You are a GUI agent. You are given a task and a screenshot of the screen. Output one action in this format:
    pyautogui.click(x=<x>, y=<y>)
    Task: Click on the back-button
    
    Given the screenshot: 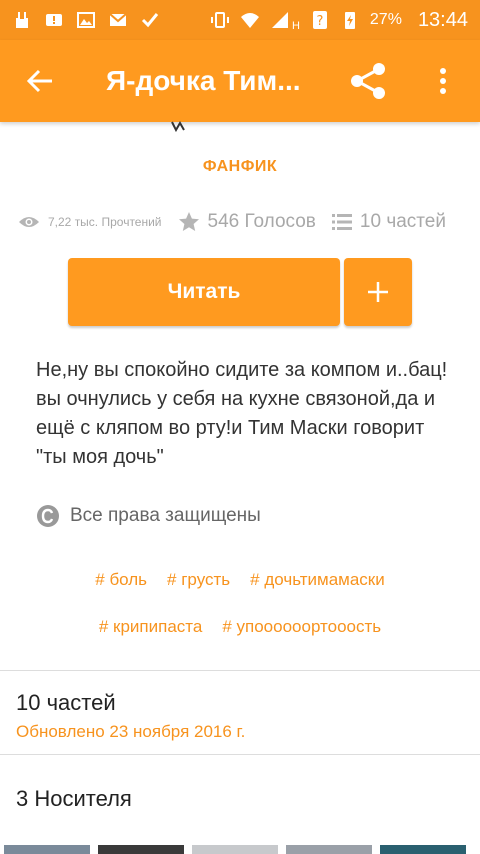 What is the action you would take?
    pyautogui.click(x=40, y=81)
    